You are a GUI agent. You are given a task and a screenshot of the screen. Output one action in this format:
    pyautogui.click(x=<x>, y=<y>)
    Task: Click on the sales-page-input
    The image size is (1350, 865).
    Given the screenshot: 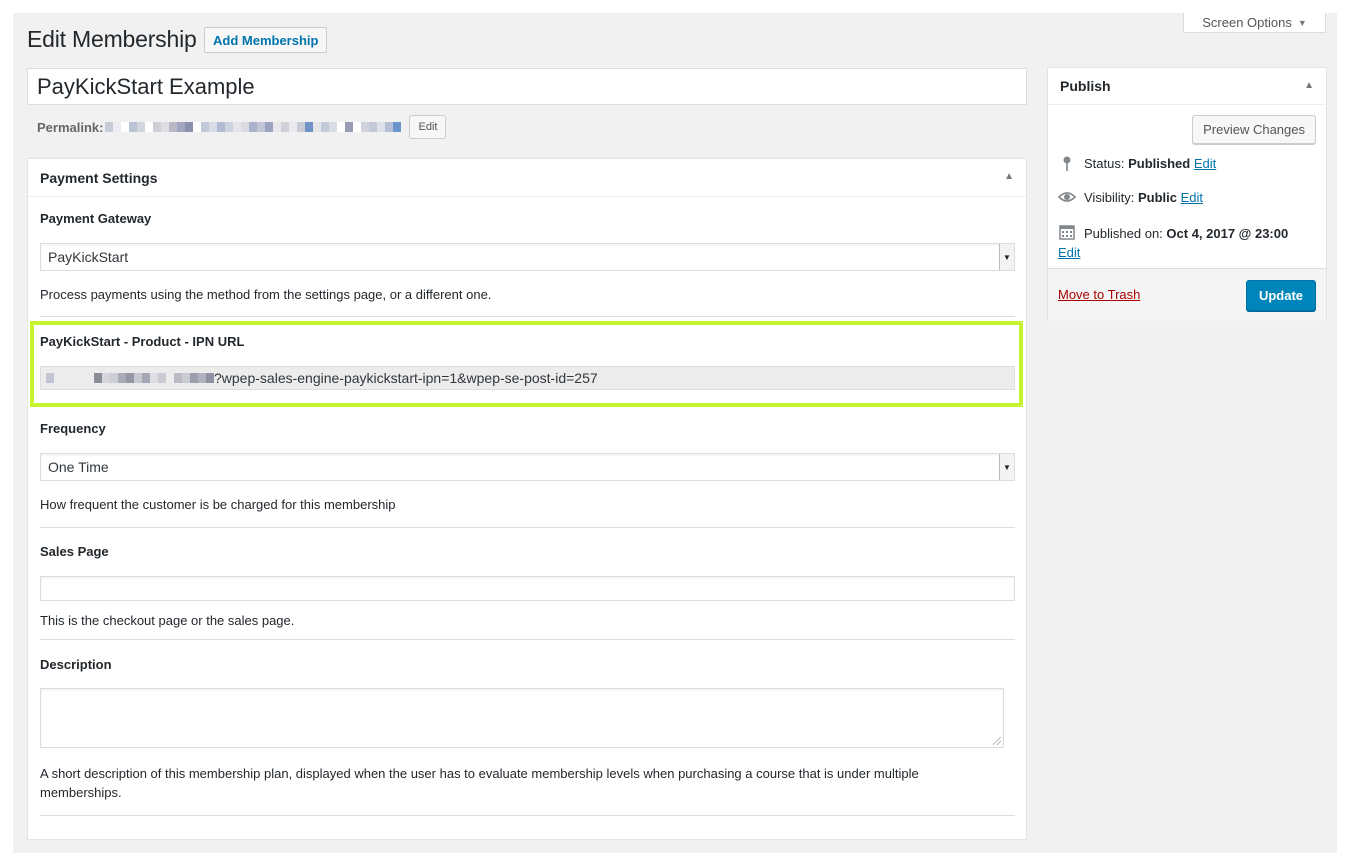 What is the action you would take?
    pyautogui.click(x=527, y=588)
    